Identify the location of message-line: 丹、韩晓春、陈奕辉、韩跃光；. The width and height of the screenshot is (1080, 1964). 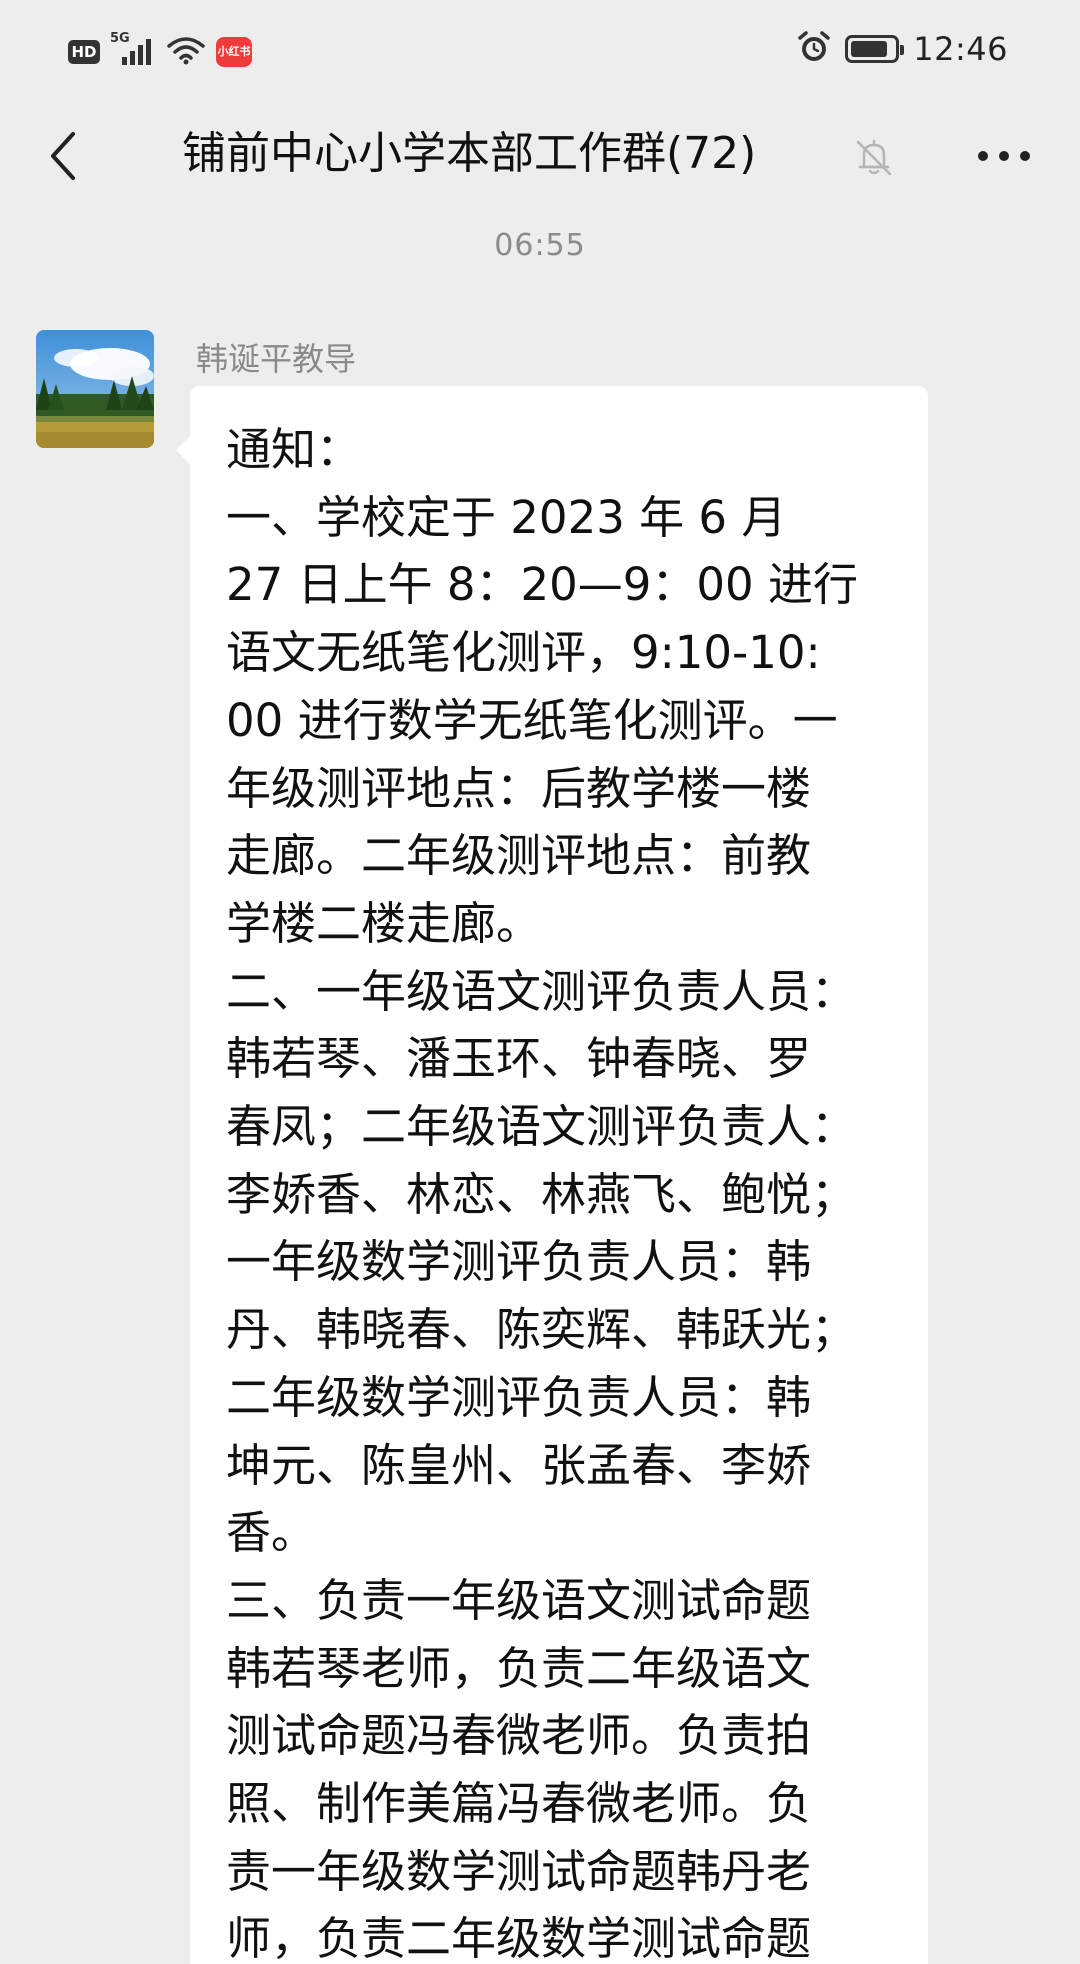
(541, 1330).